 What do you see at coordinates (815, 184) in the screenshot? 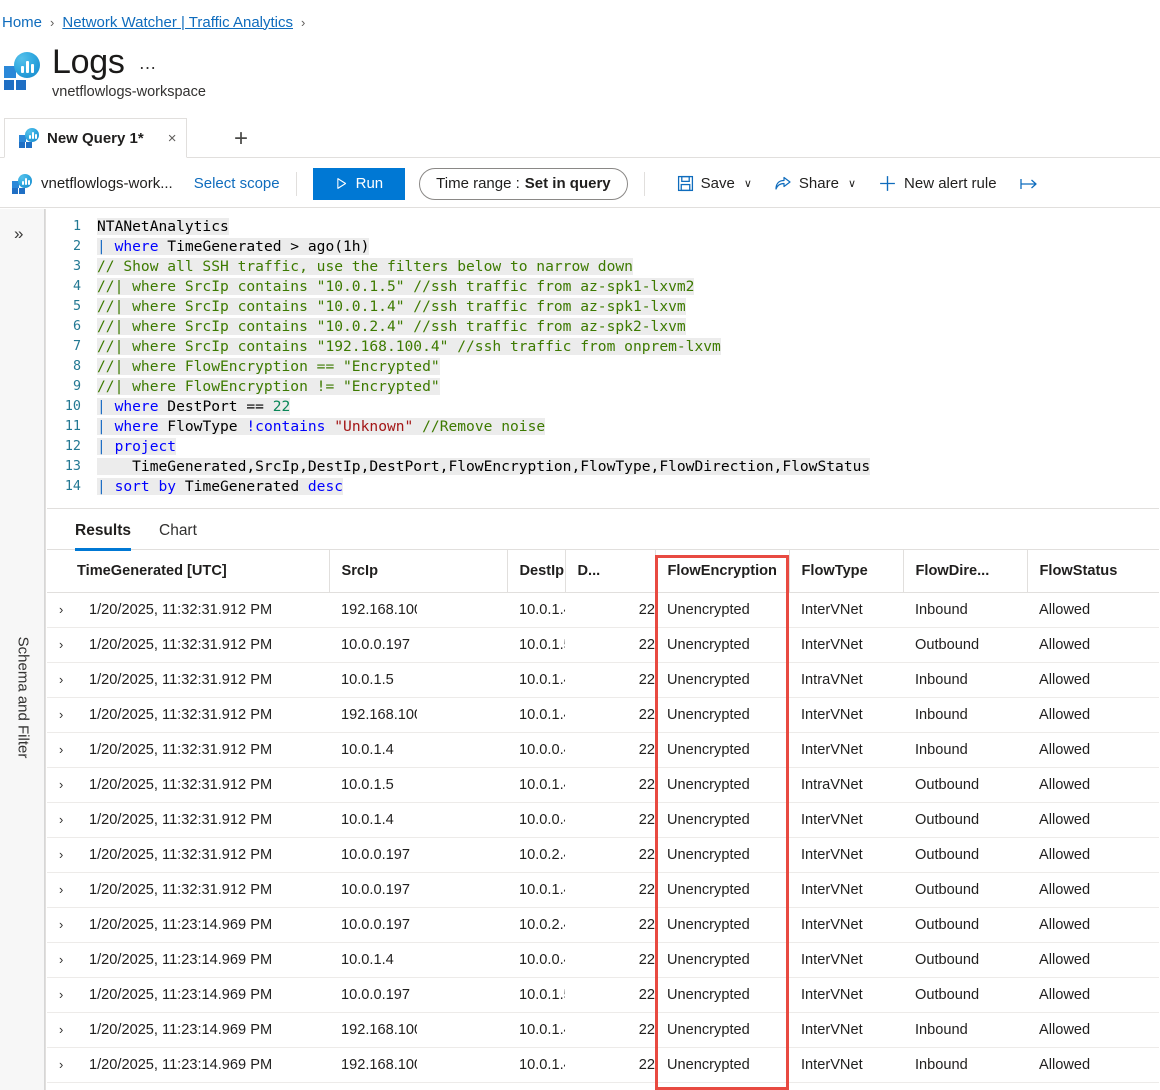
I see `share-button: Share ∨` at bounding box center [815, 184].